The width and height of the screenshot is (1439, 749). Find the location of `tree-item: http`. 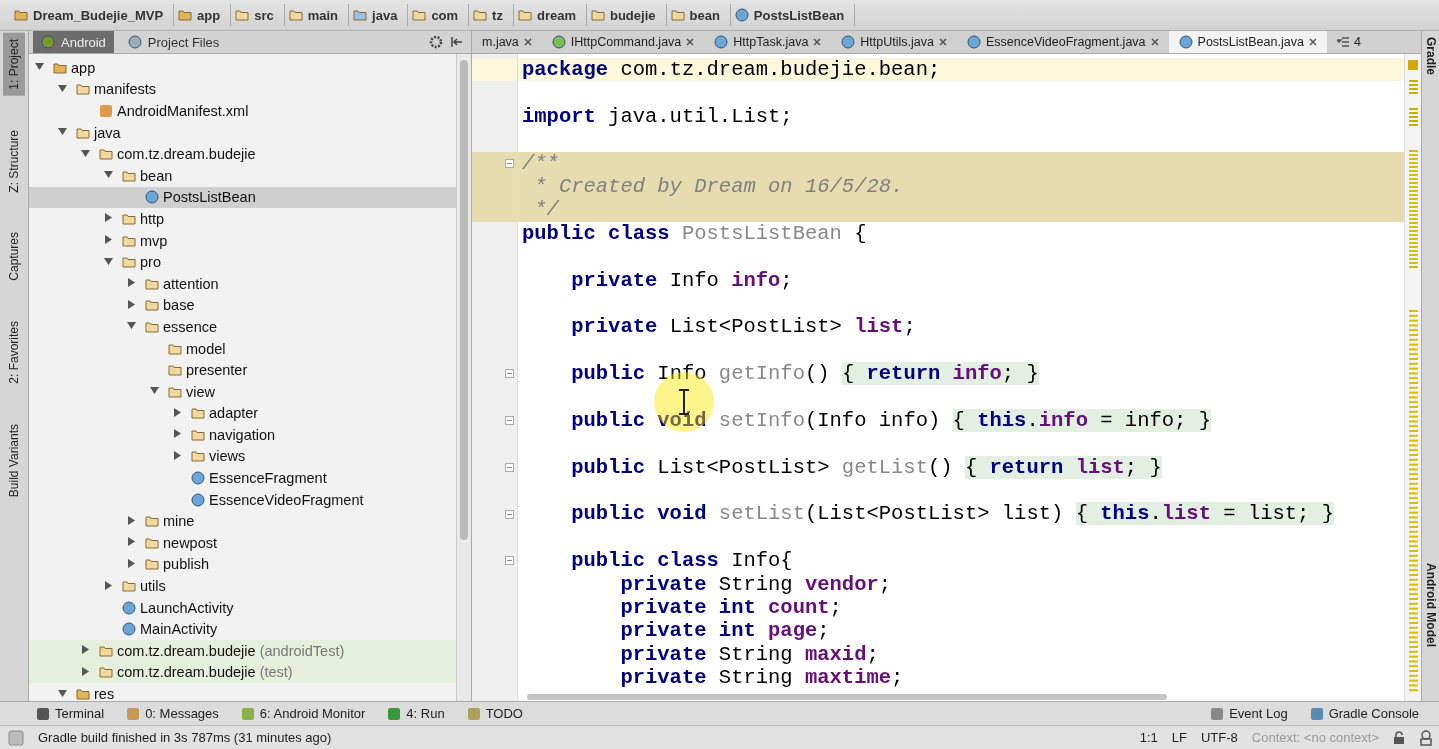

tree-item: http is located at coordinates (242, 219).